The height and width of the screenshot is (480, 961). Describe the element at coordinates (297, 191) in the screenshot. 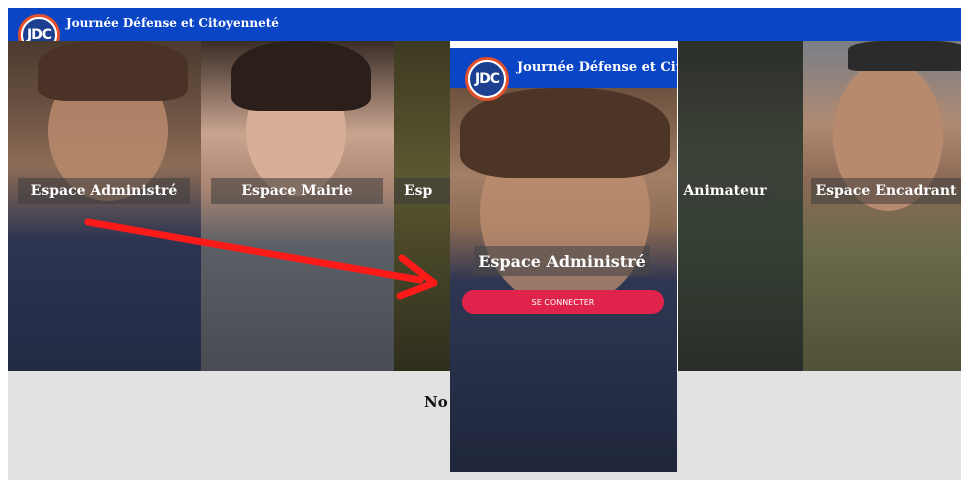

I see `space-label-mairie: Espace Mairie` at that location.